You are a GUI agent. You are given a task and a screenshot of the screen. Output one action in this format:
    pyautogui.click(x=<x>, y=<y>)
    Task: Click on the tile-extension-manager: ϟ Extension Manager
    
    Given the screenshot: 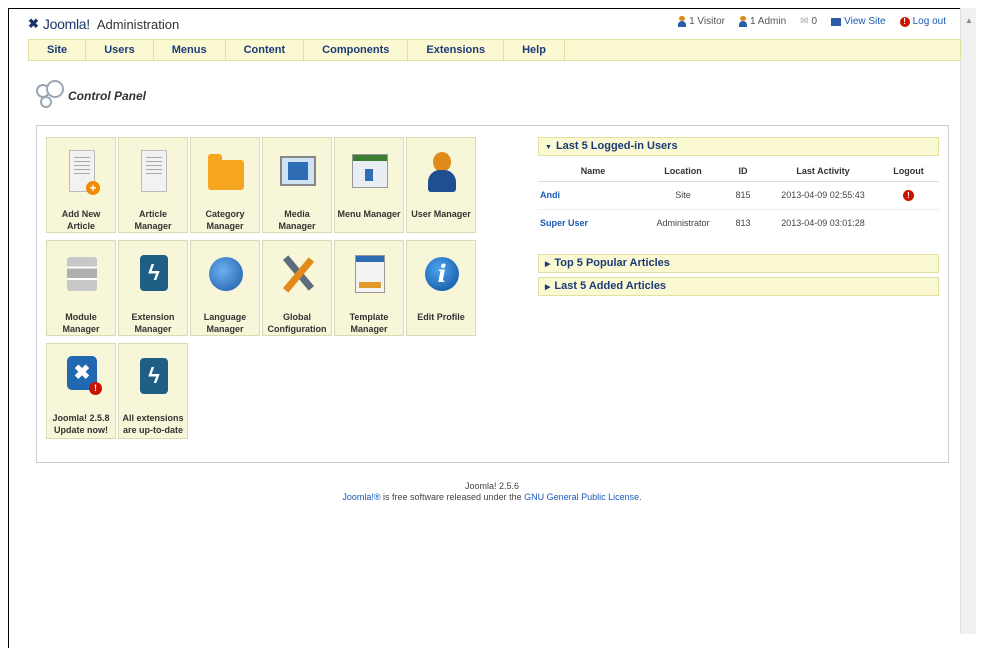 What is the action you would take?
    pyautogui.click(x=153, y=288)
    